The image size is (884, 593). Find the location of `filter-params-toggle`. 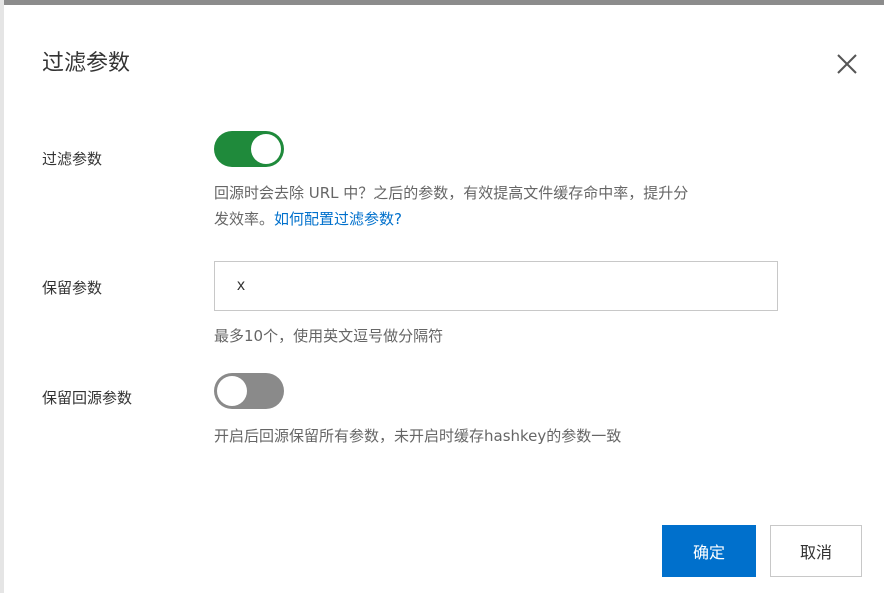

filter-params-toggle is located at coordinates (249, 149).